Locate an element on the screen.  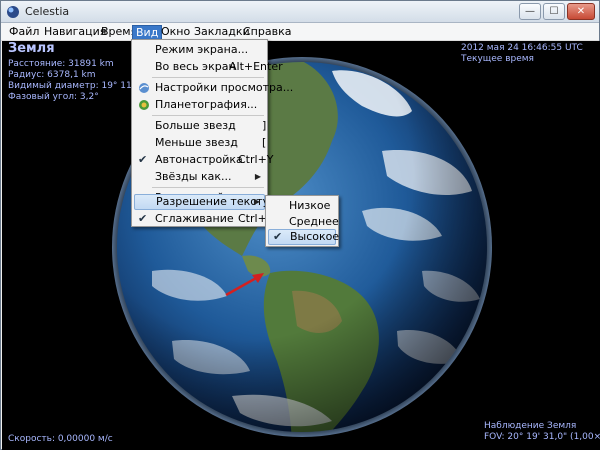
menu-item-label: Автонастройка is located at coordinates (199, 159).